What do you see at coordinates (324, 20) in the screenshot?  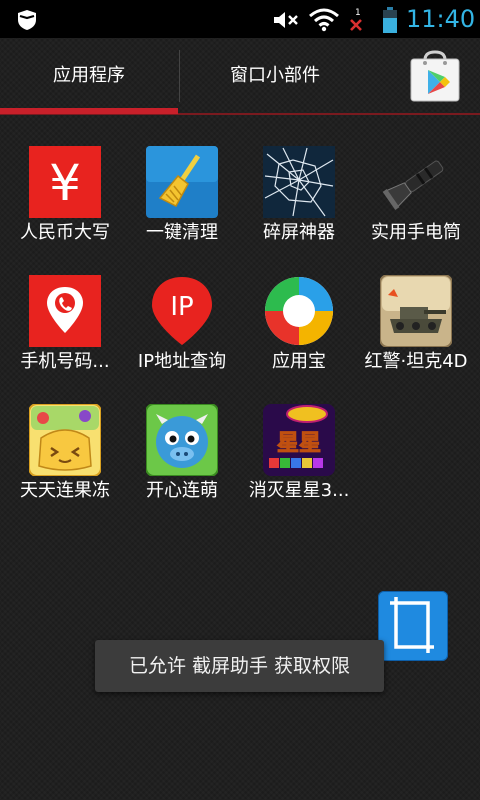 I see `wifi-icon` at bounding box center [324, 20].